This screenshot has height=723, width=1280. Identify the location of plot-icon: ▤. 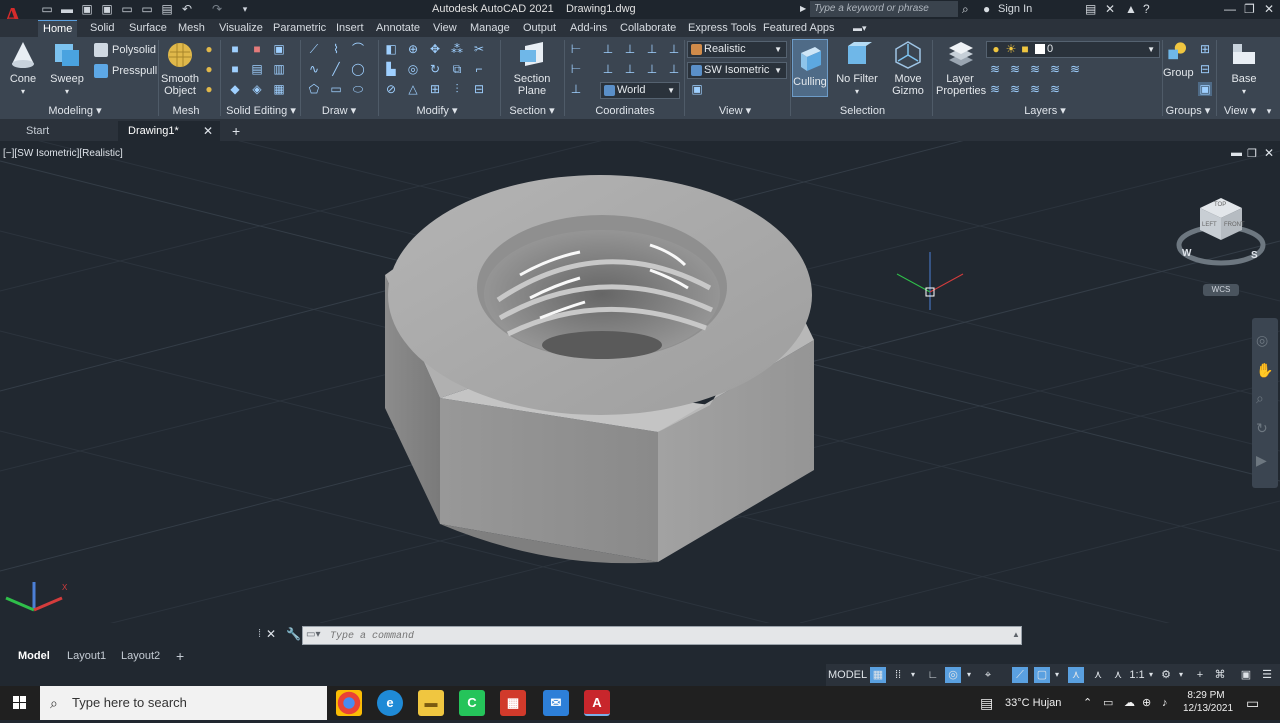
(167, 9).